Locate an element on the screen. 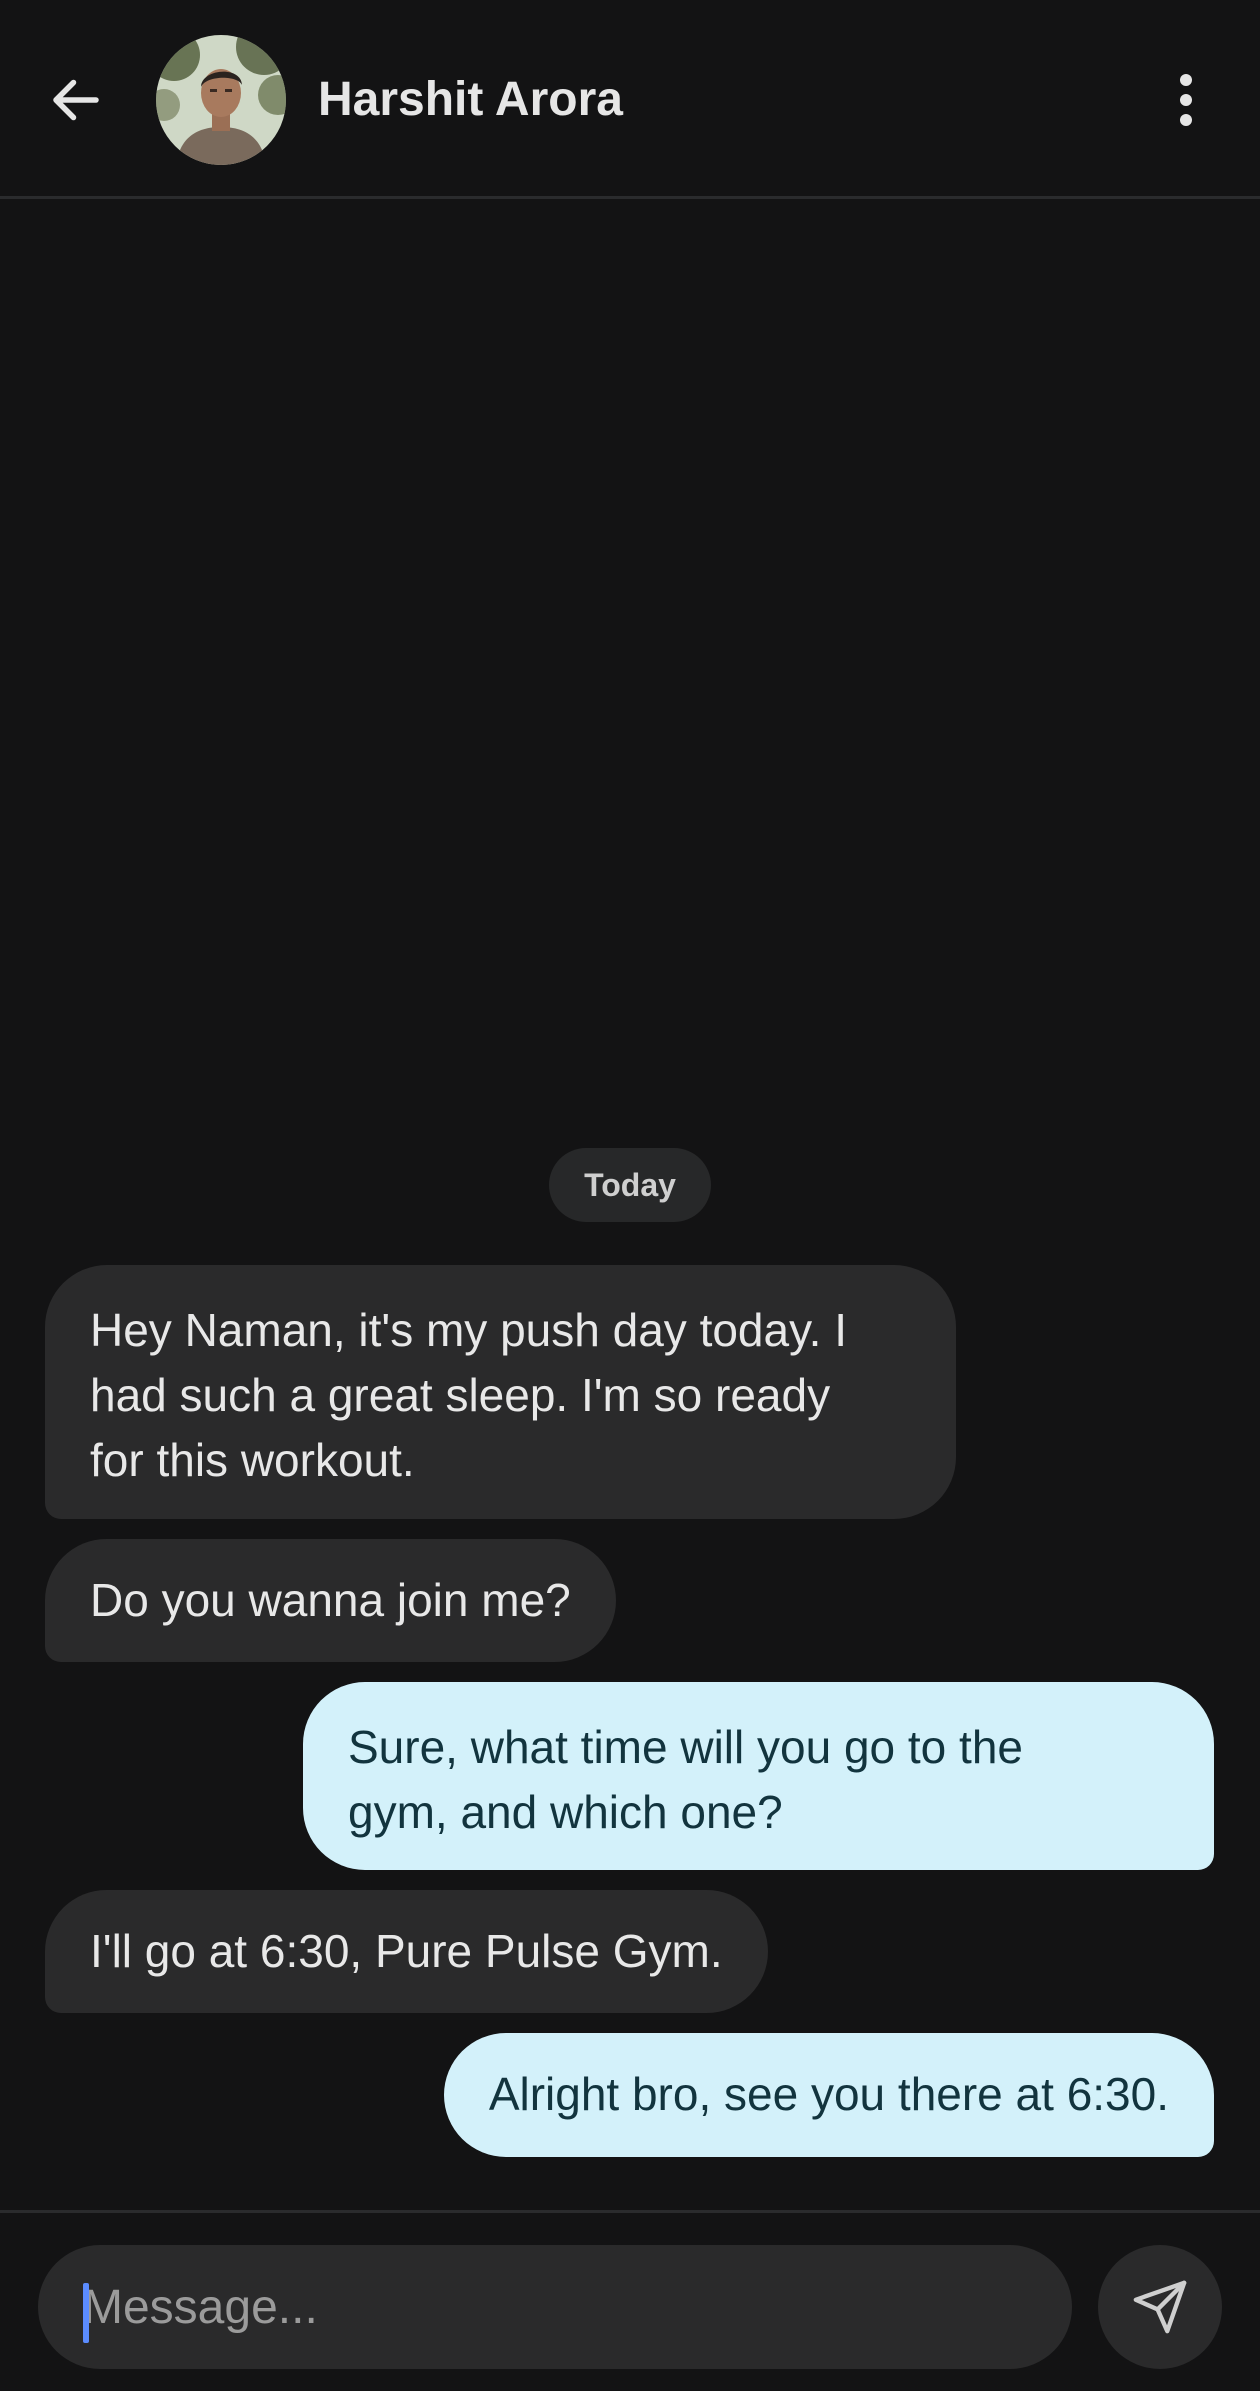 Image resolution: width=1260 pixels, height=2391 pixels. contact-name: Harshit Arora is located at coordinates (470, 100).